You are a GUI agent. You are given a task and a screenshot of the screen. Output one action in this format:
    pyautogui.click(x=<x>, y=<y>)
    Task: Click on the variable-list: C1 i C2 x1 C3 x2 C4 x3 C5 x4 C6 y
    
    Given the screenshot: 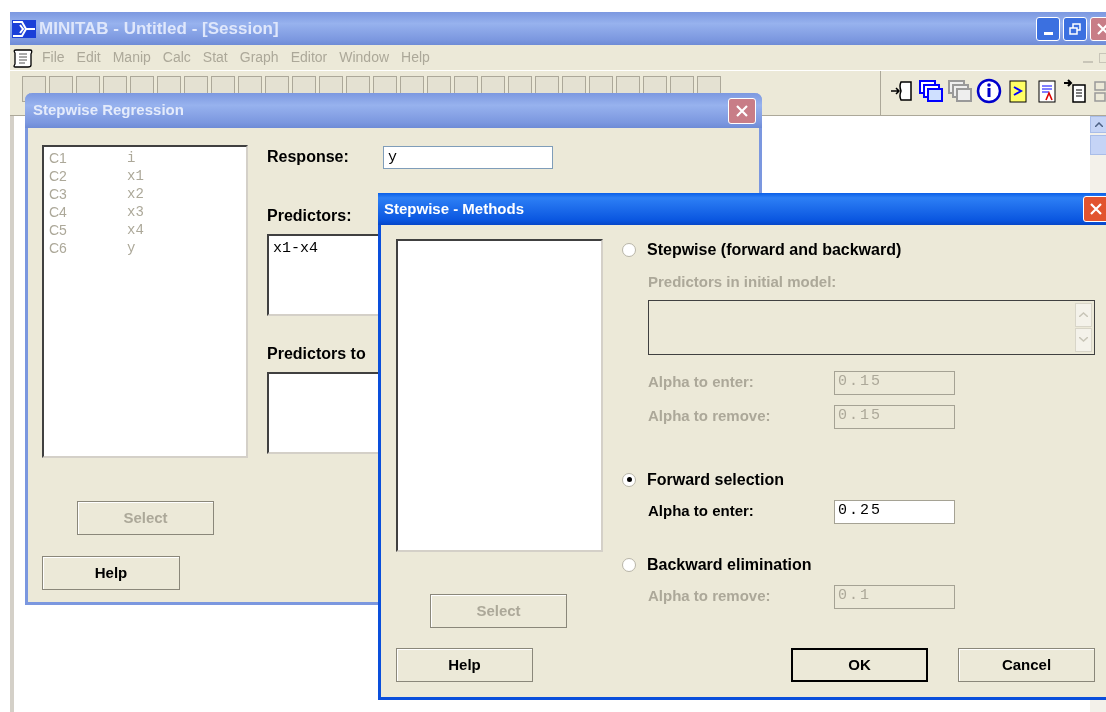 What is the action you would take?
    pyautogui.click(x=145, y=301)
    